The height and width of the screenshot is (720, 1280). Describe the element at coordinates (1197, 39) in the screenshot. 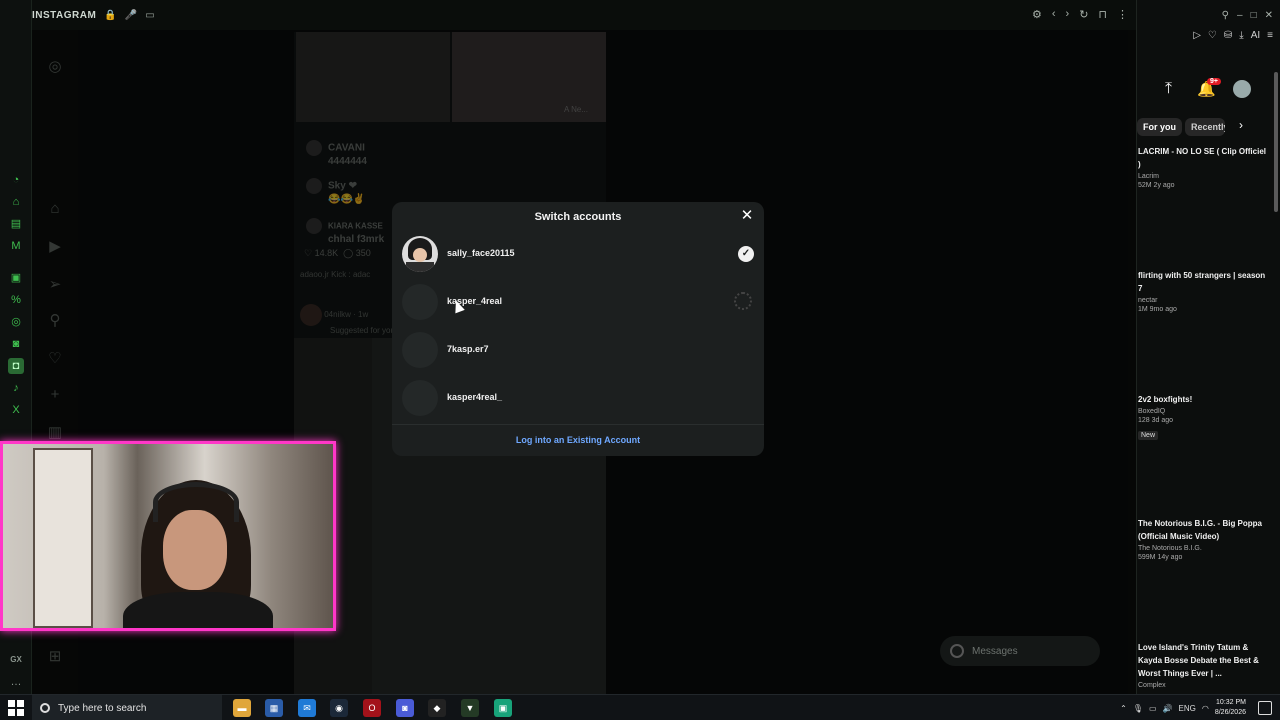

I see `play-icon: ▷` at that location.